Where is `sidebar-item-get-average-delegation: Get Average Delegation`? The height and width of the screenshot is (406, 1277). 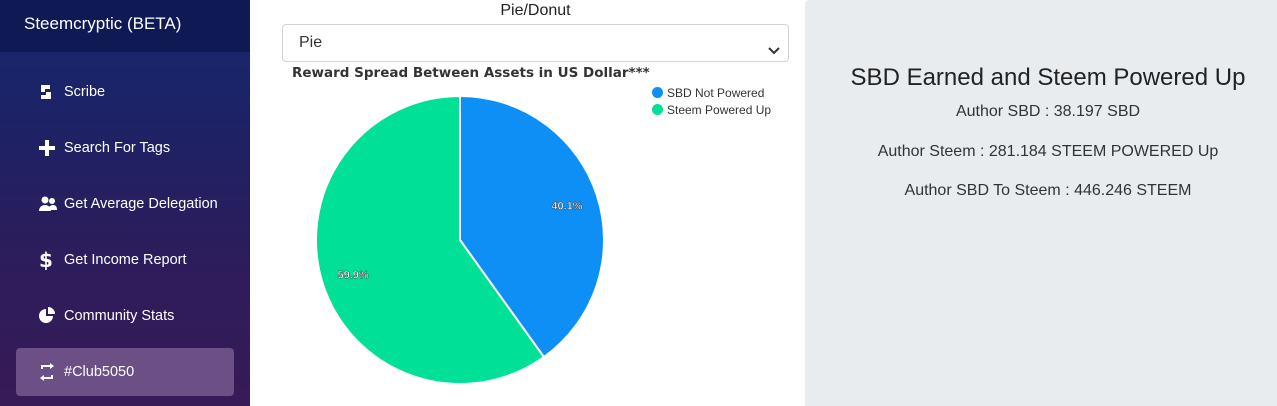
sidebar-item-get-average-delegation: Get Average Delegation is located at coordinates (125, 204).